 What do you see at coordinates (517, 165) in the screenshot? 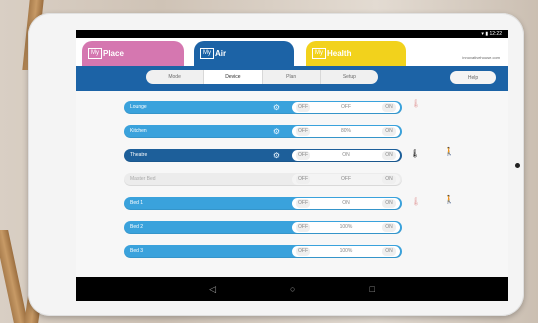
I see `camera-icon` at bounding box center [517, 165].